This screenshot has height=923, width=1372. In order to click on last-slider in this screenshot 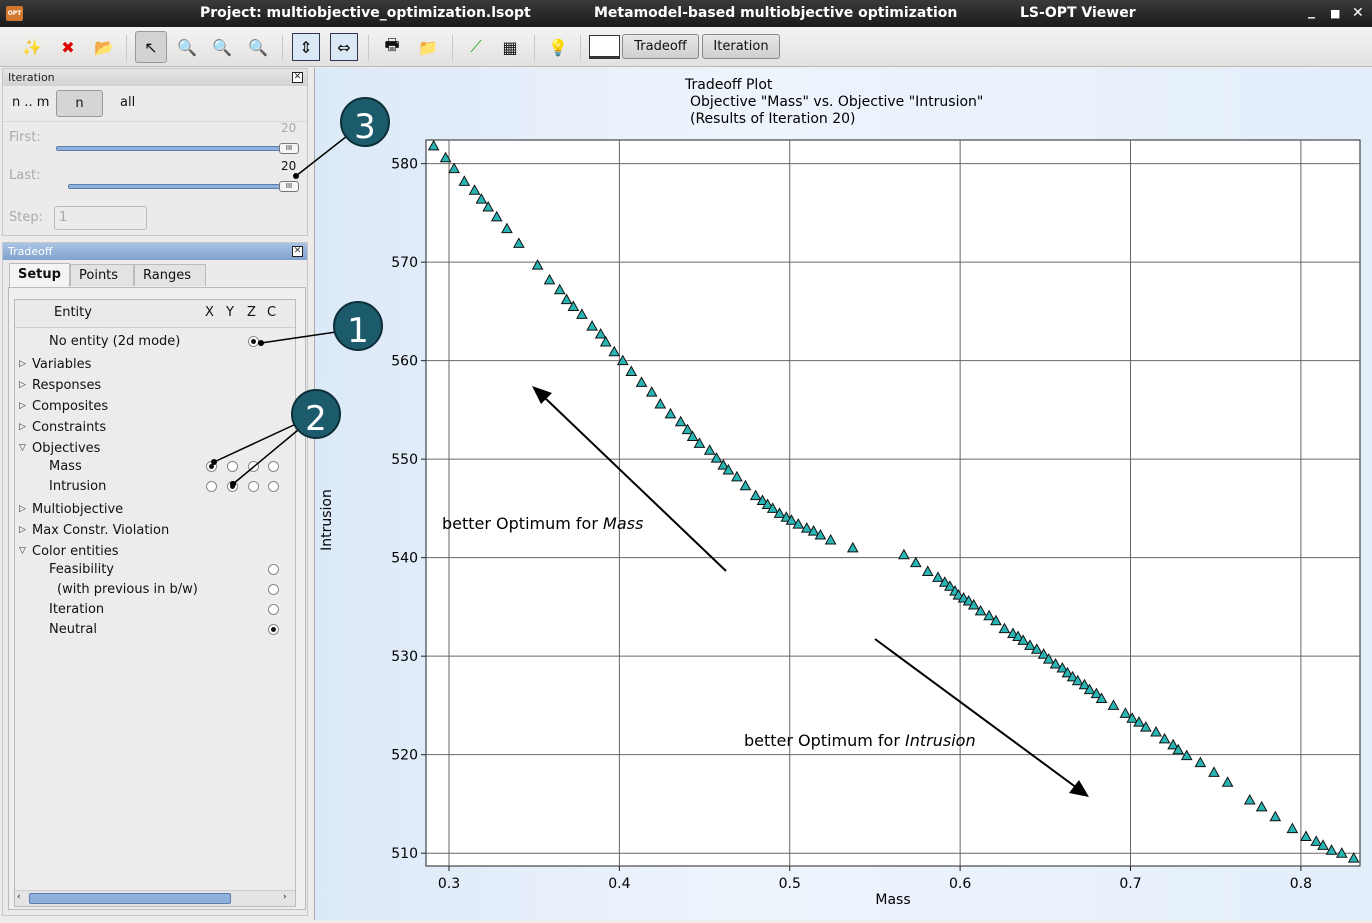, I will do `click(182, 186)`.